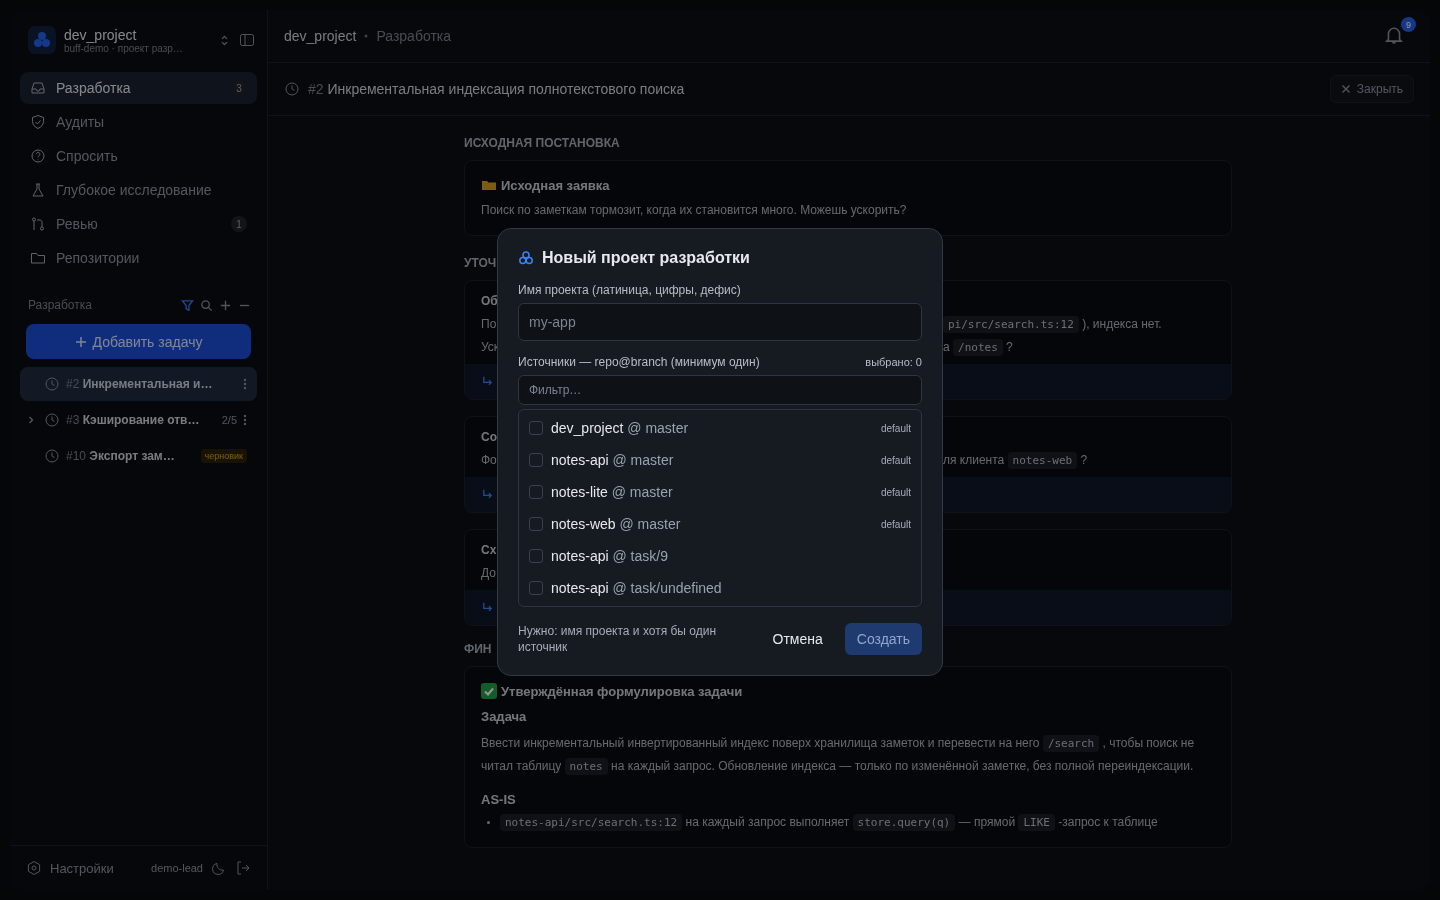 The width and height of the screenshot is (1440, 900). Describe the element at coordinates (720, 428) in the screenshot. I see `source-option: dev_project @ master default` at that location.